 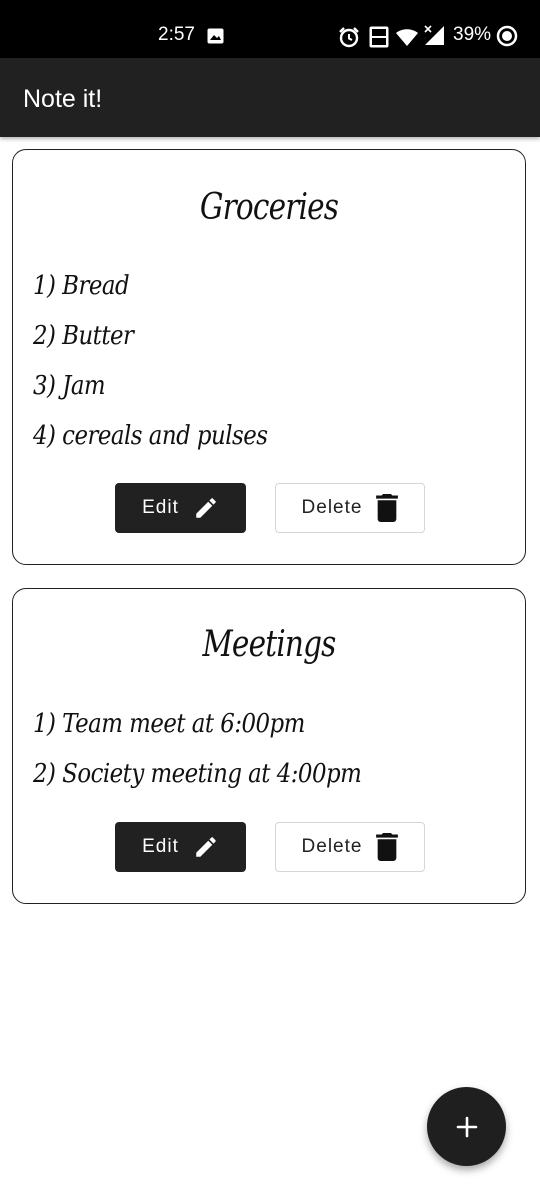 What do you see at coordinates (269, 644) in the screenshot?
I see `note-title: Meetings` at bounding box center [269, 644].